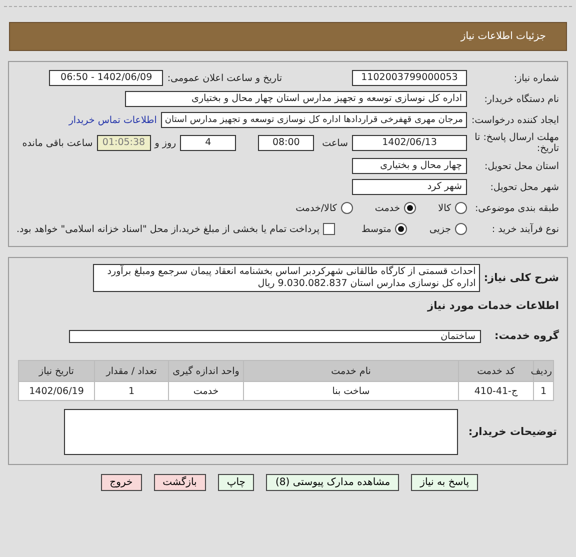  What do you see at coordinates (316, 208) in the screenshot?
I see `radio-label: کالا/خدمت` at bounding box center [316, 208].